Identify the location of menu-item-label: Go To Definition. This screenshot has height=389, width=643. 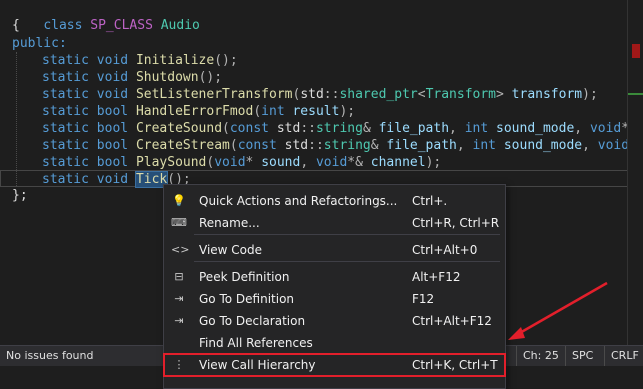
(247, 299).